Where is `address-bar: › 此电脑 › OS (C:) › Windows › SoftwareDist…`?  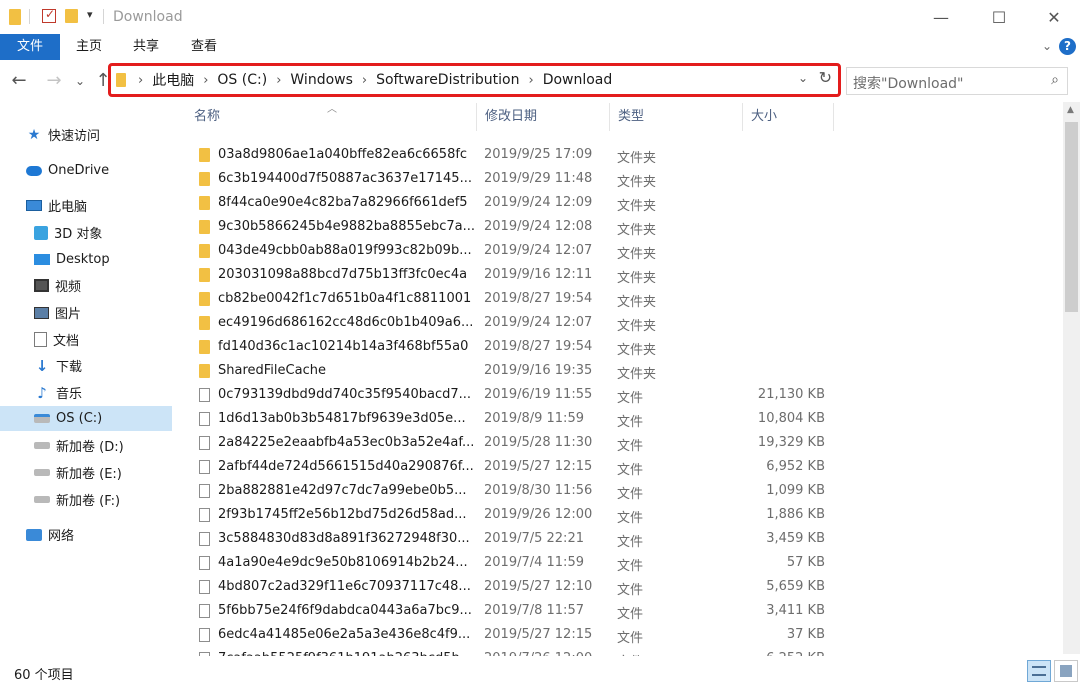
address-bar: › 此电脑 › OS (C:) › Windows › SoftwareDist… is located at coordinates (474, 80).